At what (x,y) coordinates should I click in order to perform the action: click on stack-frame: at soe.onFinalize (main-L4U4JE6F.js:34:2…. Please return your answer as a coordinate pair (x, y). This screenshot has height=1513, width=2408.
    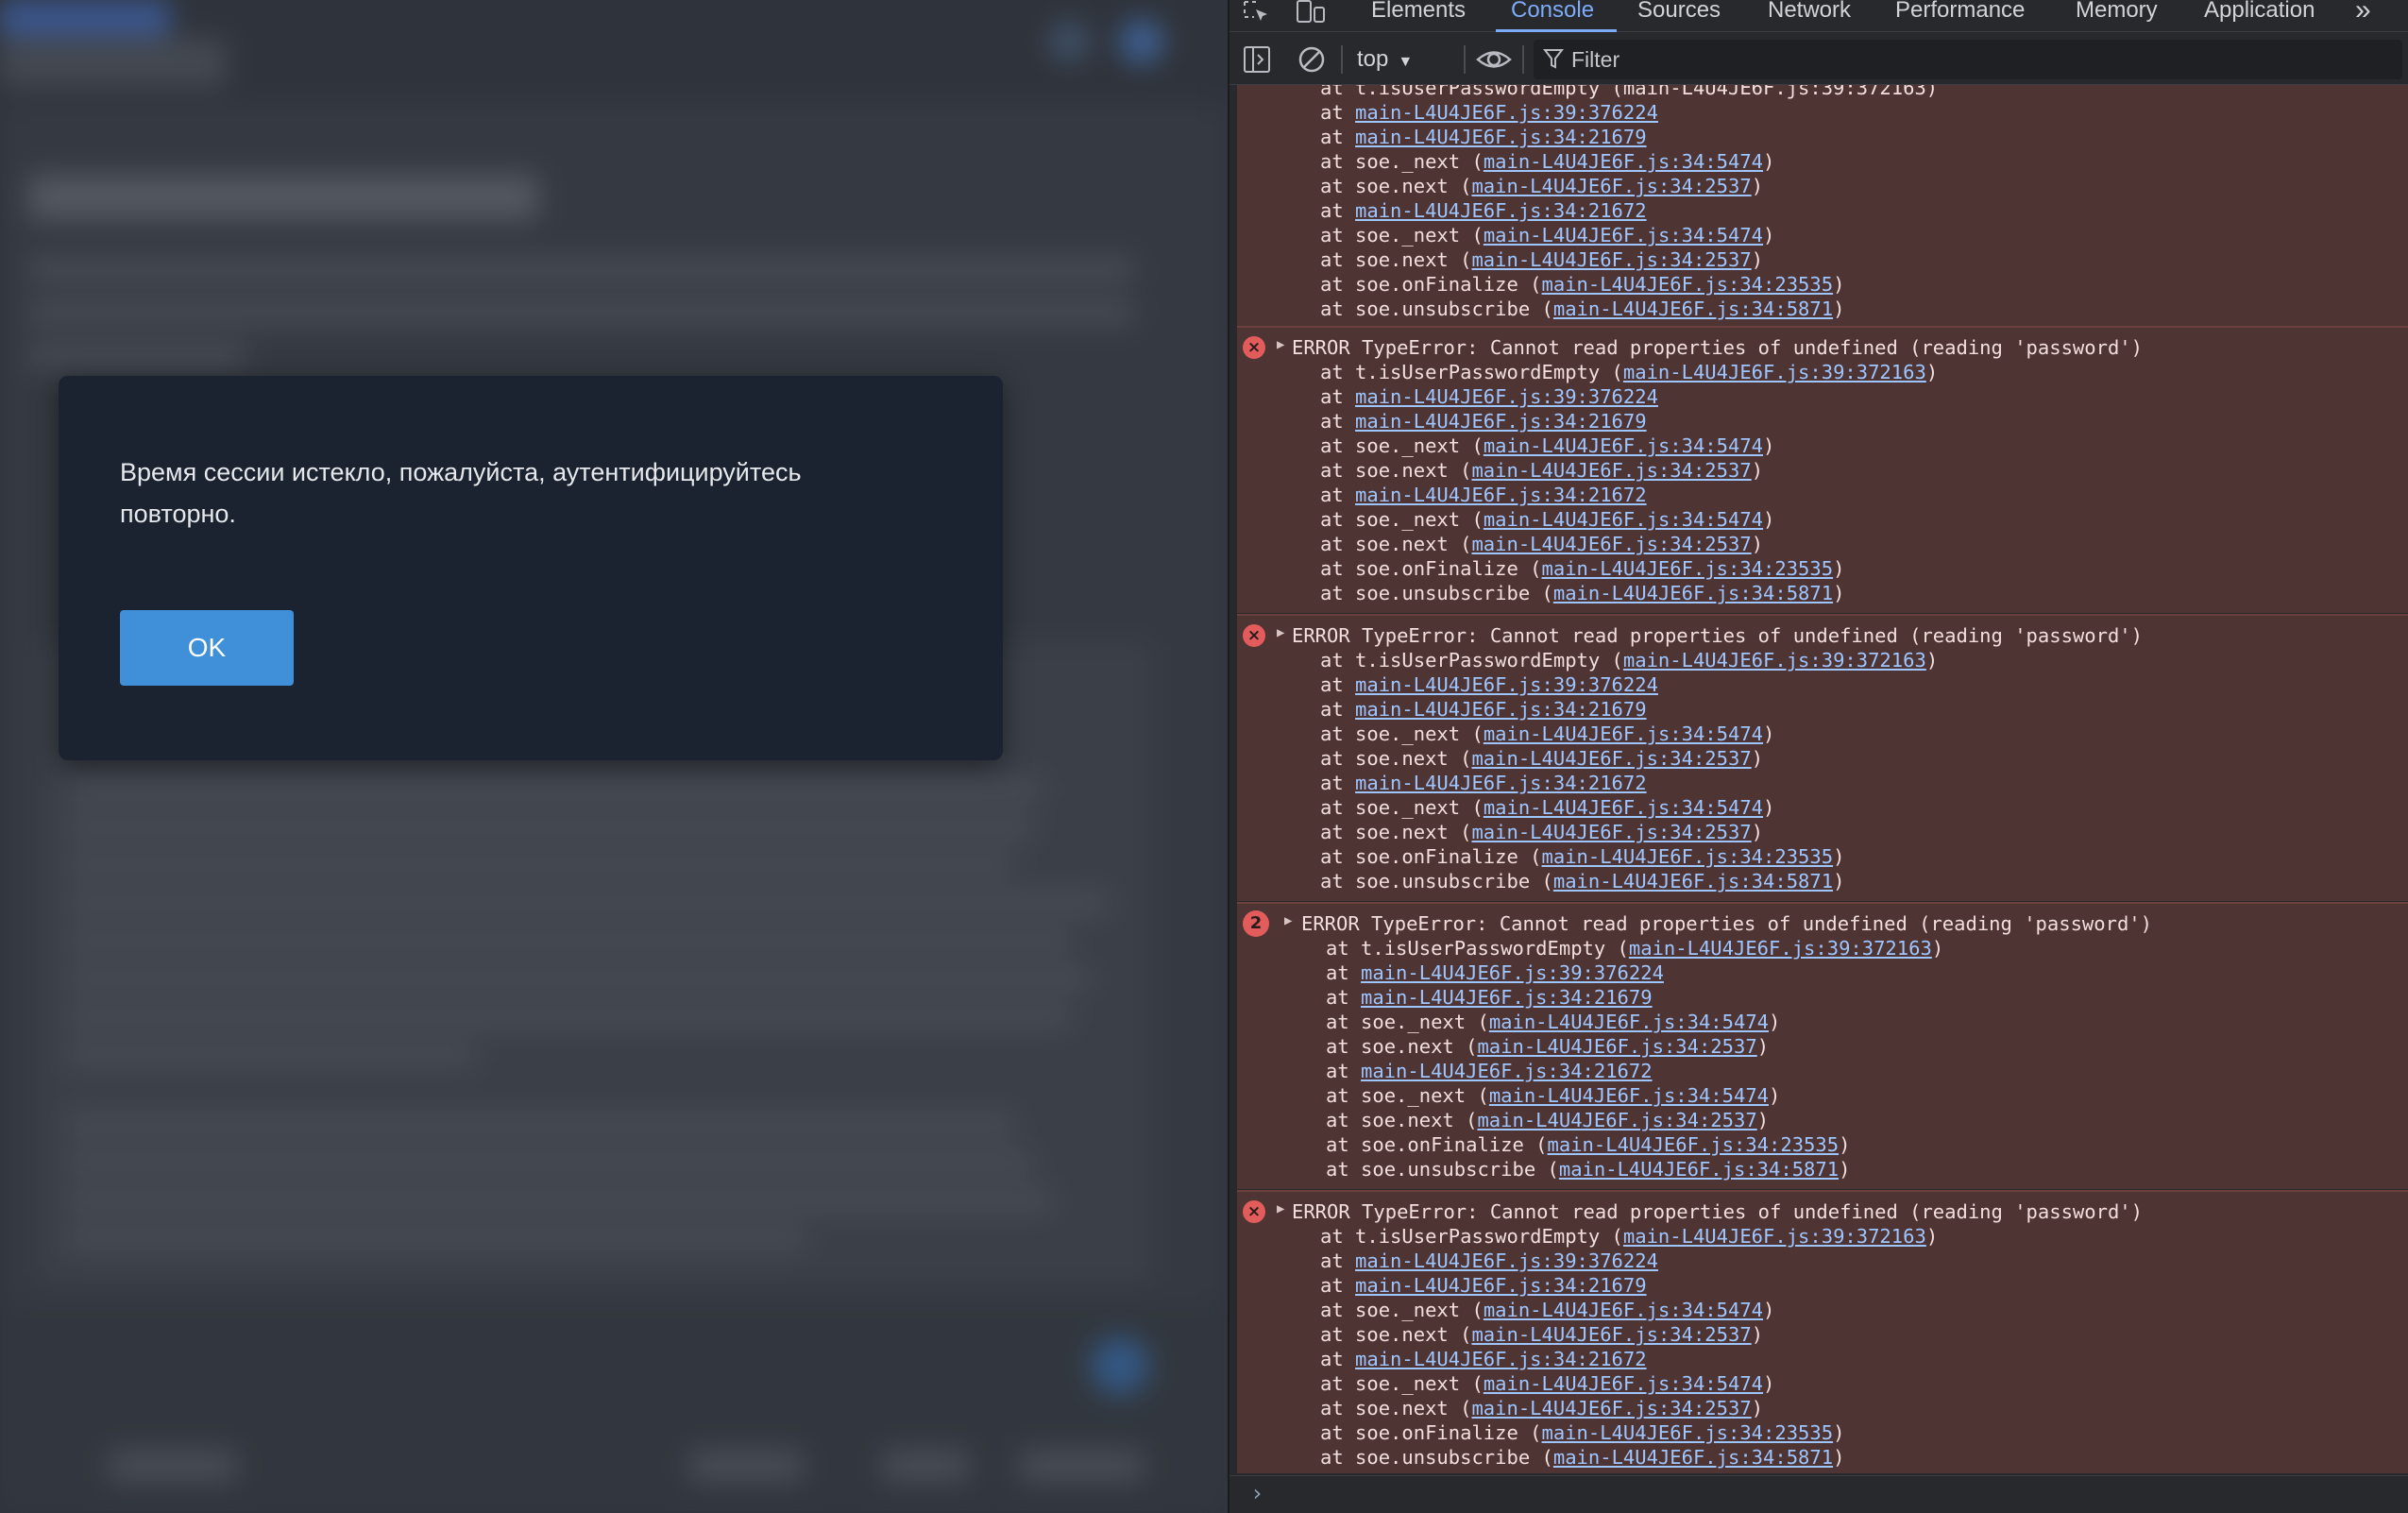
    Looking at the image, I should click on (1582, 856).